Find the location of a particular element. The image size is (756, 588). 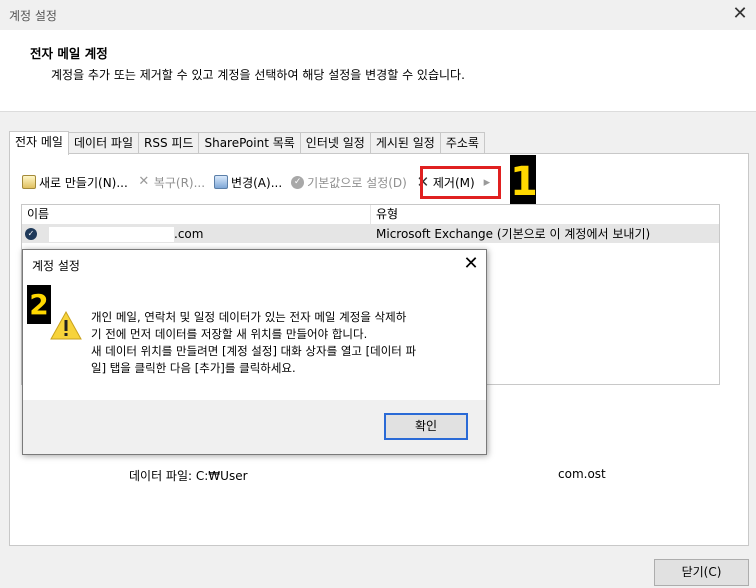

ok-button: 확인 is located at coordinates (426, 426).